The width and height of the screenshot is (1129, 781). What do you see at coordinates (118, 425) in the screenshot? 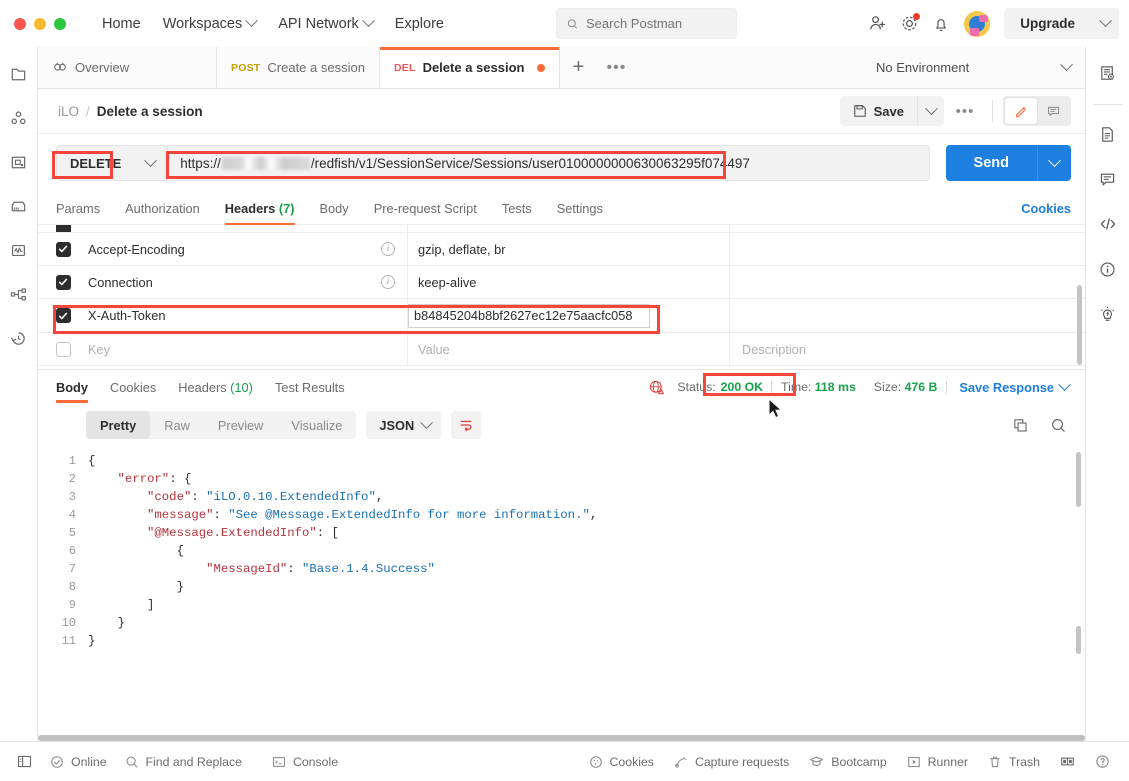
I see `view-mode-pretty: Pretty` at bounding box center [118, 425].